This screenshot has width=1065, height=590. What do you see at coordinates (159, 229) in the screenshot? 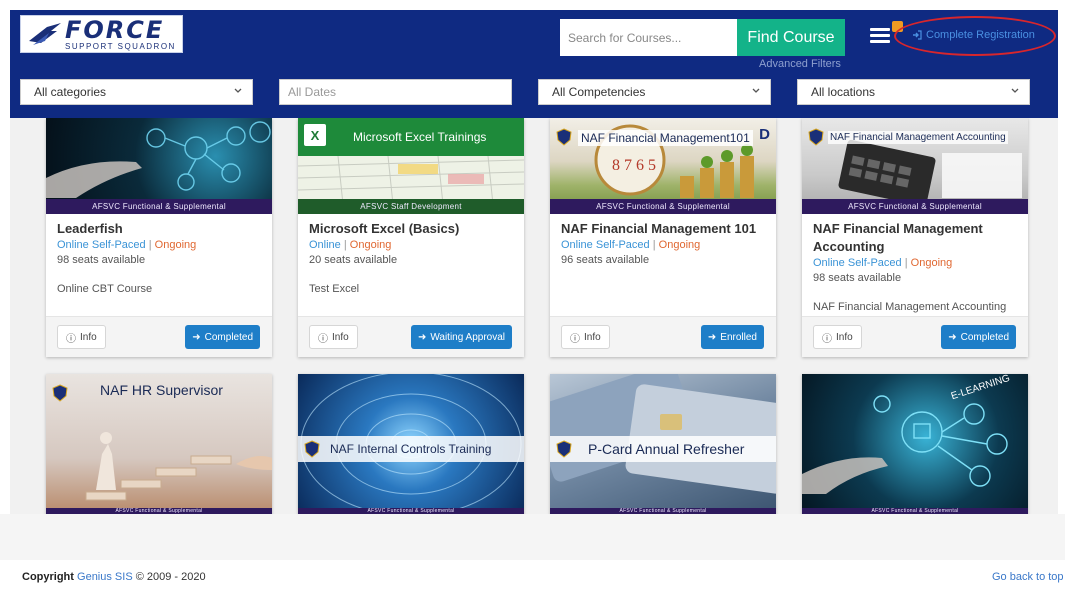
I see `course-title: Leaderfish` at bounding box center [159, 229].